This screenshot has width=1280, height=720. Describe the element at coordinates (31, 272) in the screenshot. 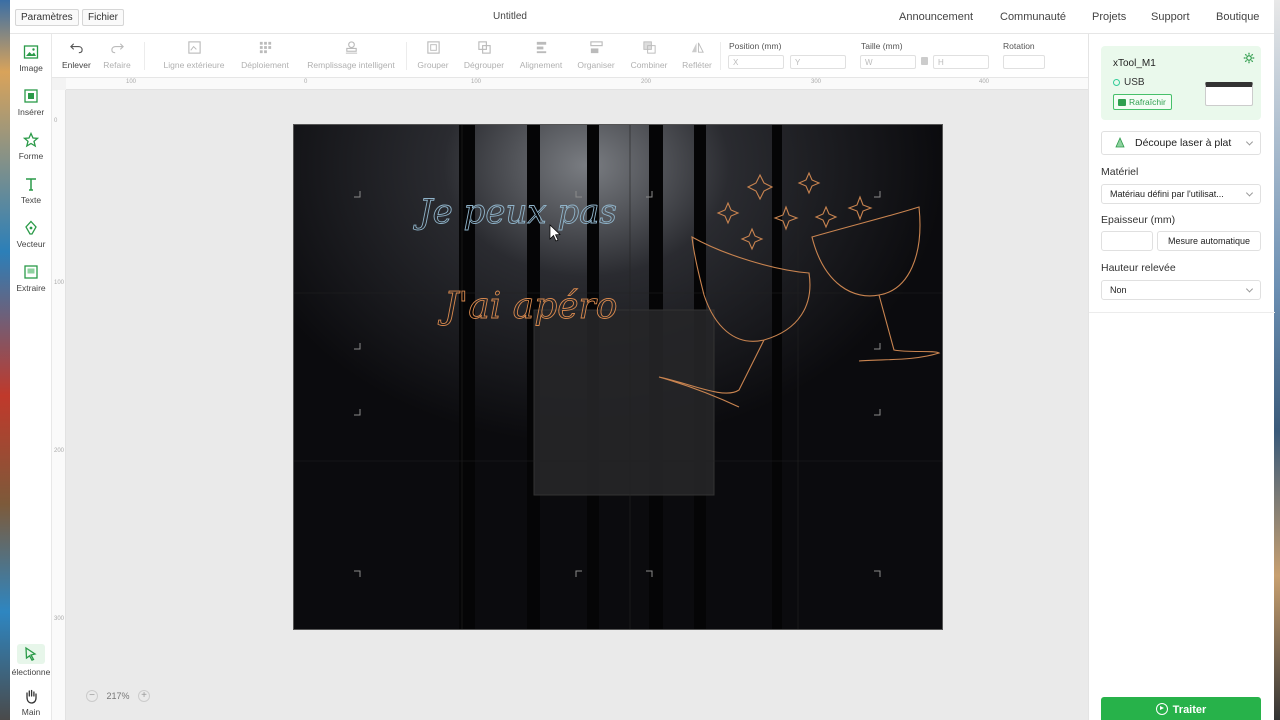

I see `extract-icon` at that location.